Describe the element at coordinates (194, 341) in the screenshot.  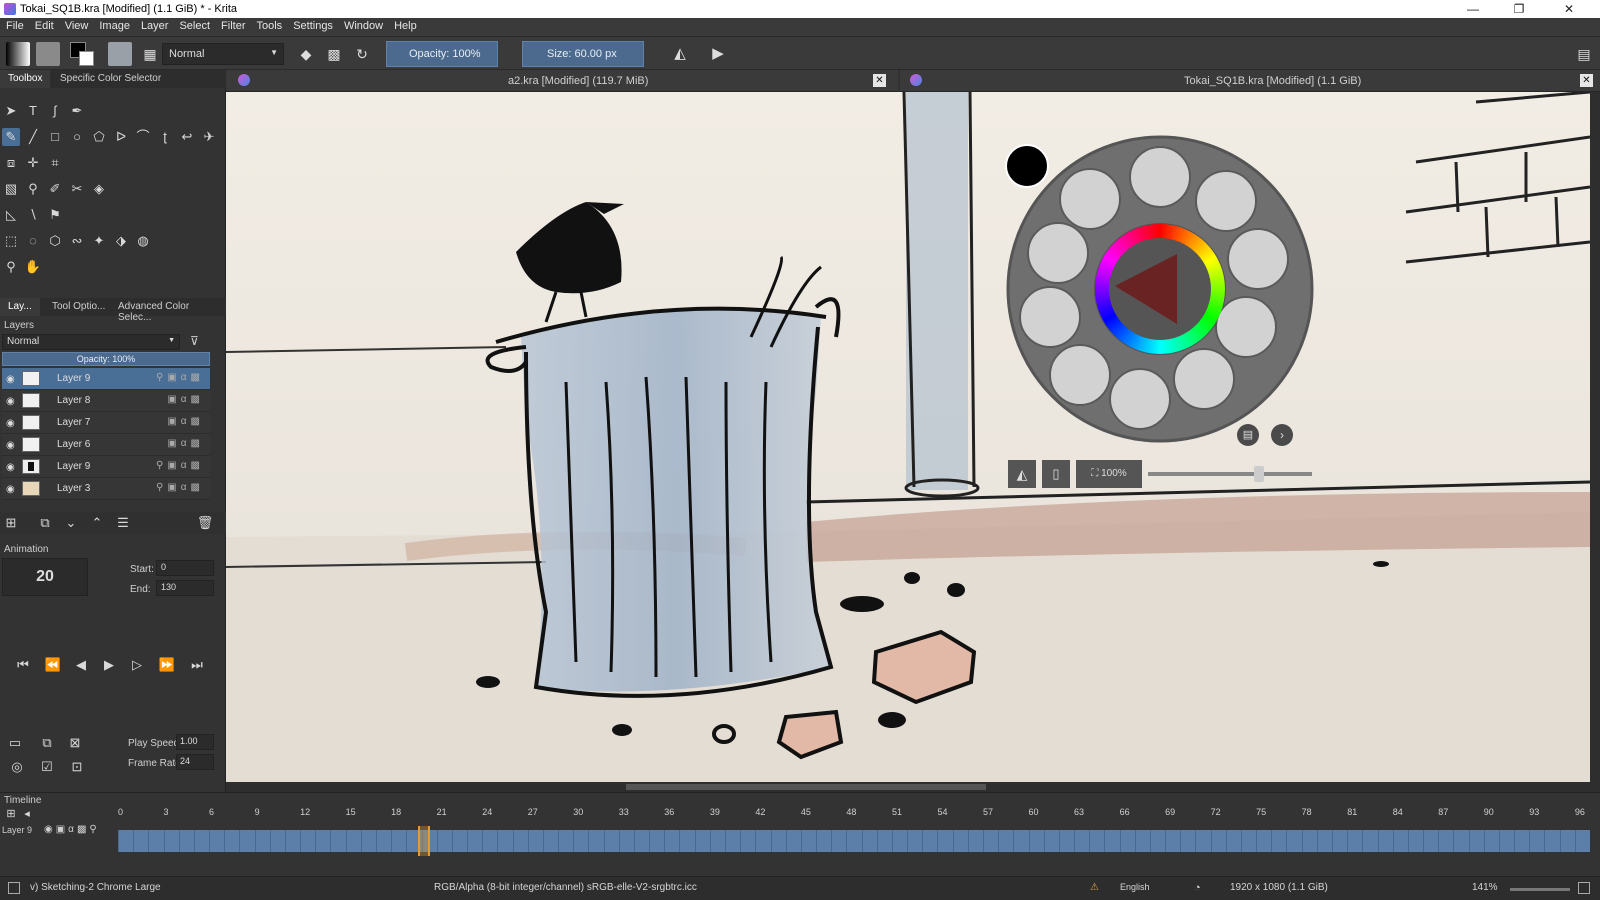
I see `filter-icon: ⊽` at that location.